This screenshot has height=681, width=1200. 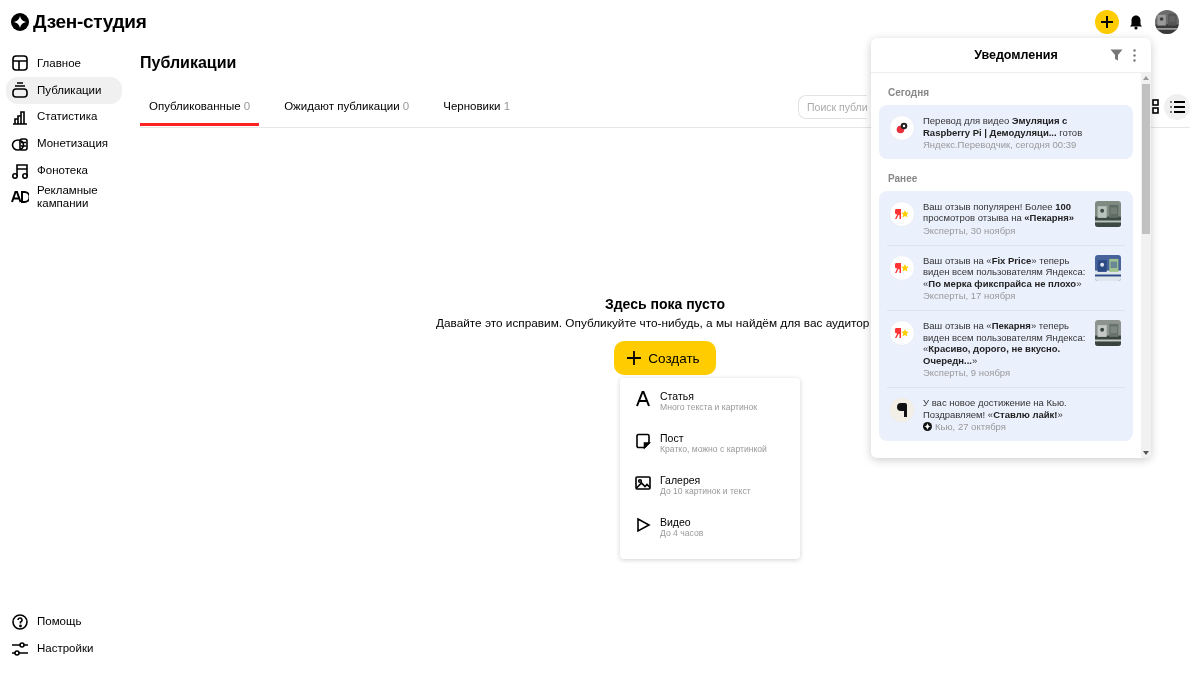 What do you see at coordinates (200, 107) in the screenshot?
I see `tab: Опубликованные 0` at bounding box center [200, 107].